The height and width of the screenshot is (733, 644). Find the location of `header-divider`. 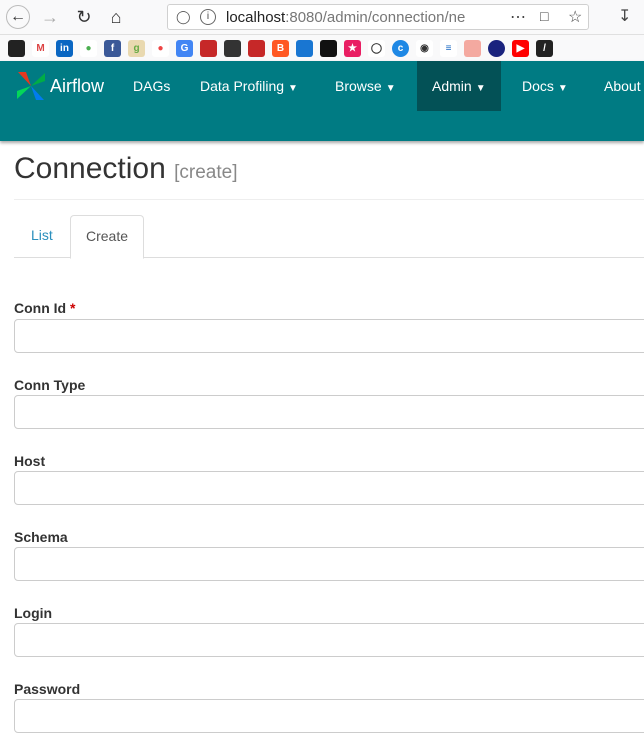

header-divider is located at coordinates (329, 199).